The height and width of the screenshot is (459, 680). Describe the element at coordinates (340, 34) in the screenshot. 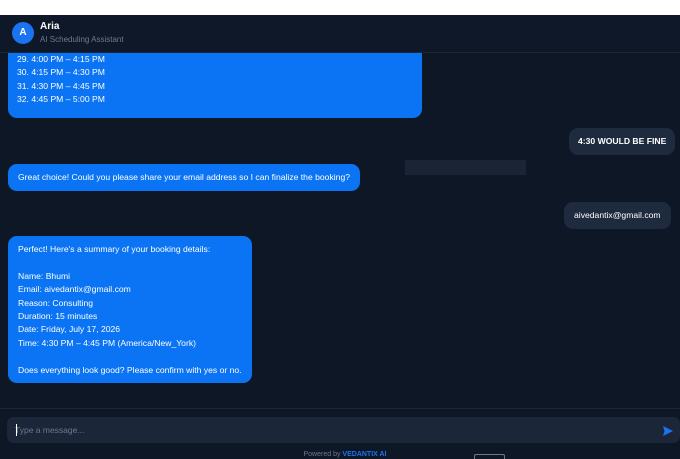

I see `chat-header: A Aria AI Scheduling Assistant` at that location.